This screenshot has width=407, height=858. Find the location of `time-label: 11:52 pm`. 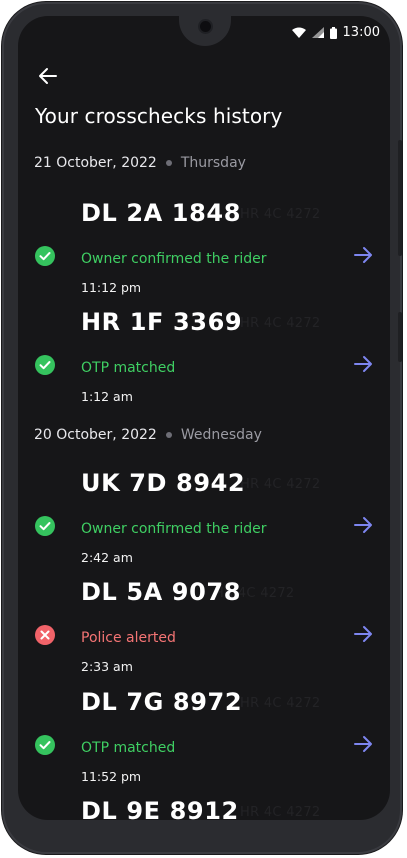

time-label: 11:52 pm is located at coordinates (111, 776).